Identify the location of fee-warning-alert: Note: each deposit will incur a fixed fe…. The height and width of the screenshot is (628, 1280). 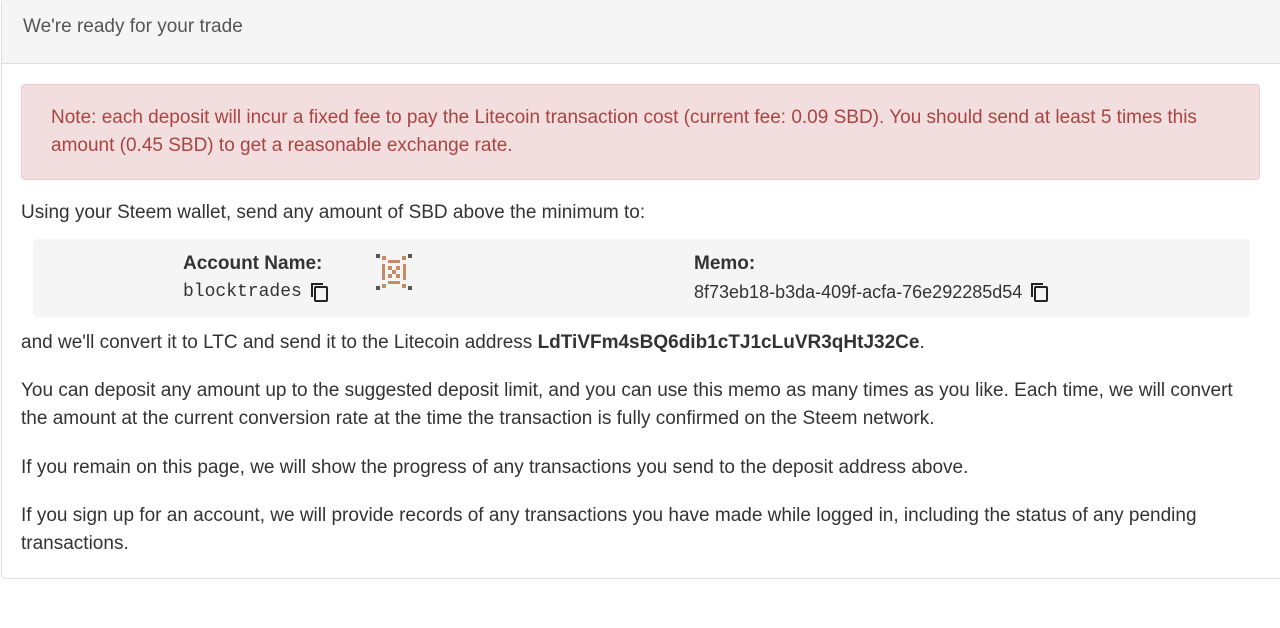
(640, 132).